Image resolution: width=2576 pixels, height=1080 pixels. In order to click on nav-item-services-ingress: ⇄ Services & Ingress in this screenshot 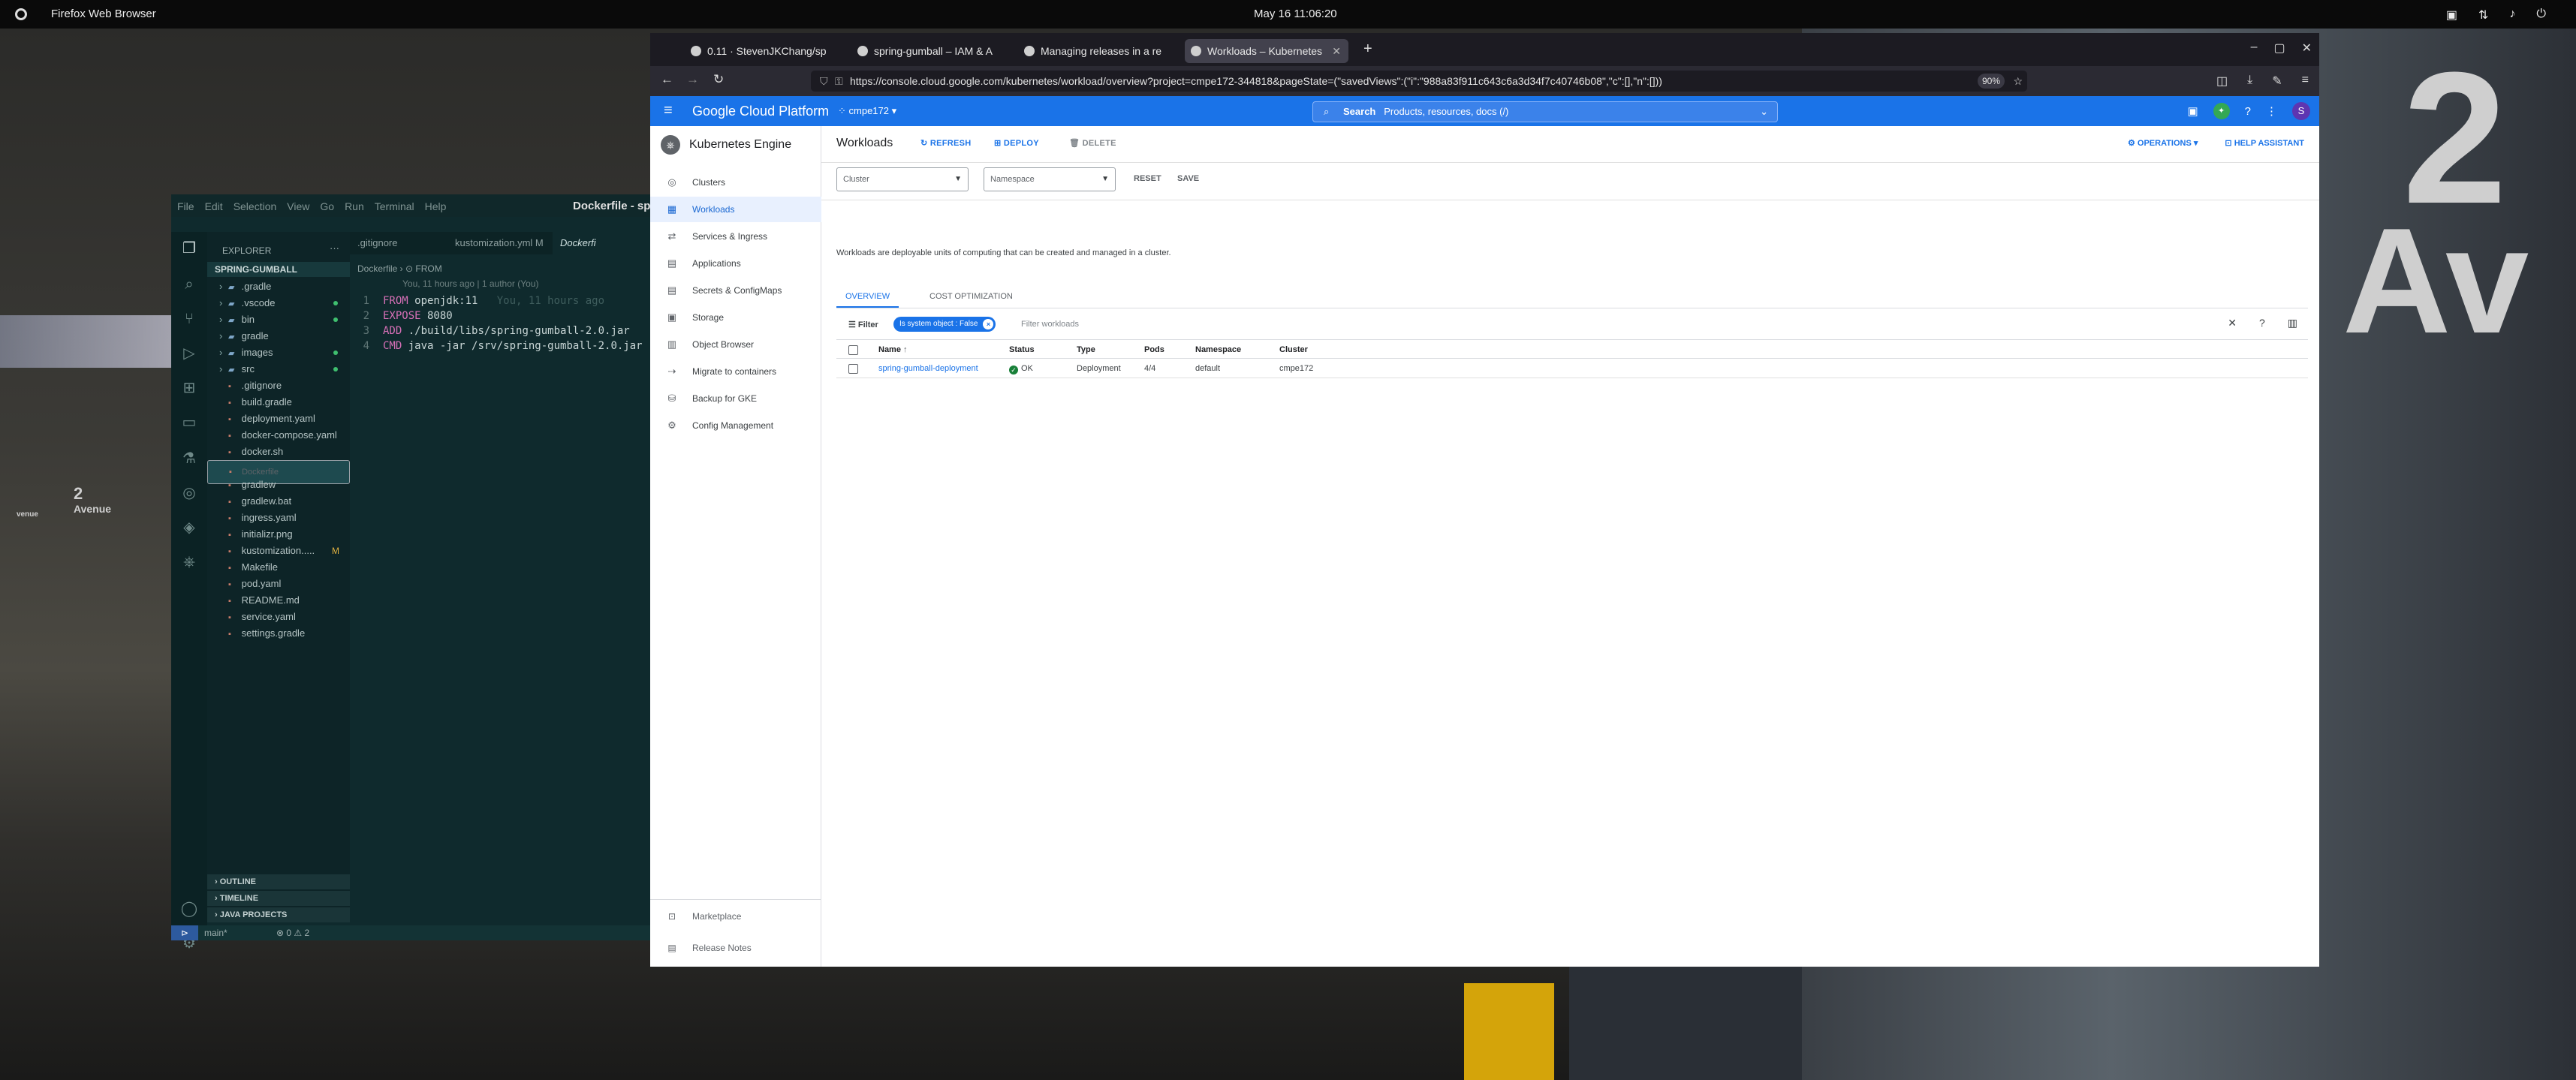, I will do `click(735, 237)`.